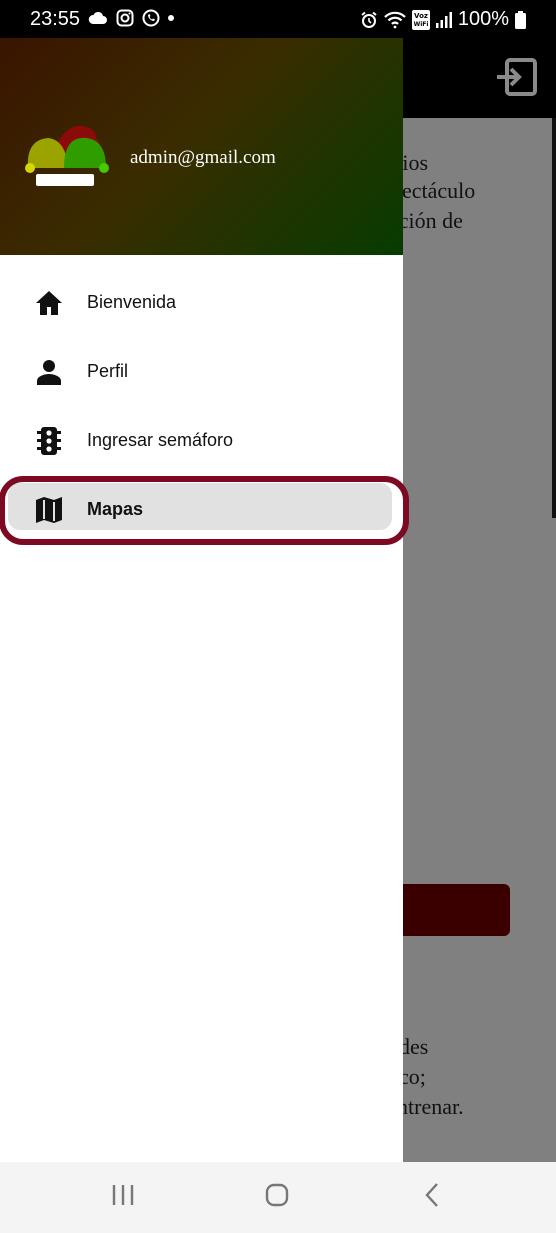 This screenshot has width=556, height=1233. I want to click on whatsapp-icon, so click(151, 18).